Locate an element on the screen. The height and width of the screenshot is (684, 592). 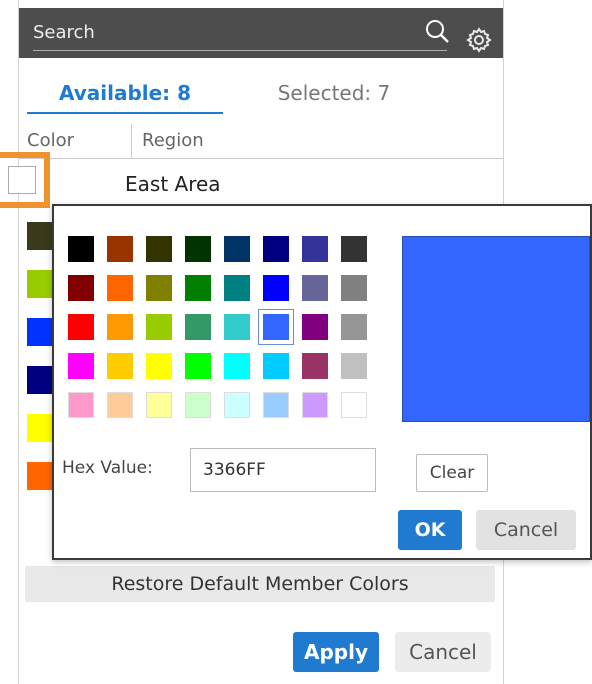
column-header-region: Region is located at coordinates (167, 141).